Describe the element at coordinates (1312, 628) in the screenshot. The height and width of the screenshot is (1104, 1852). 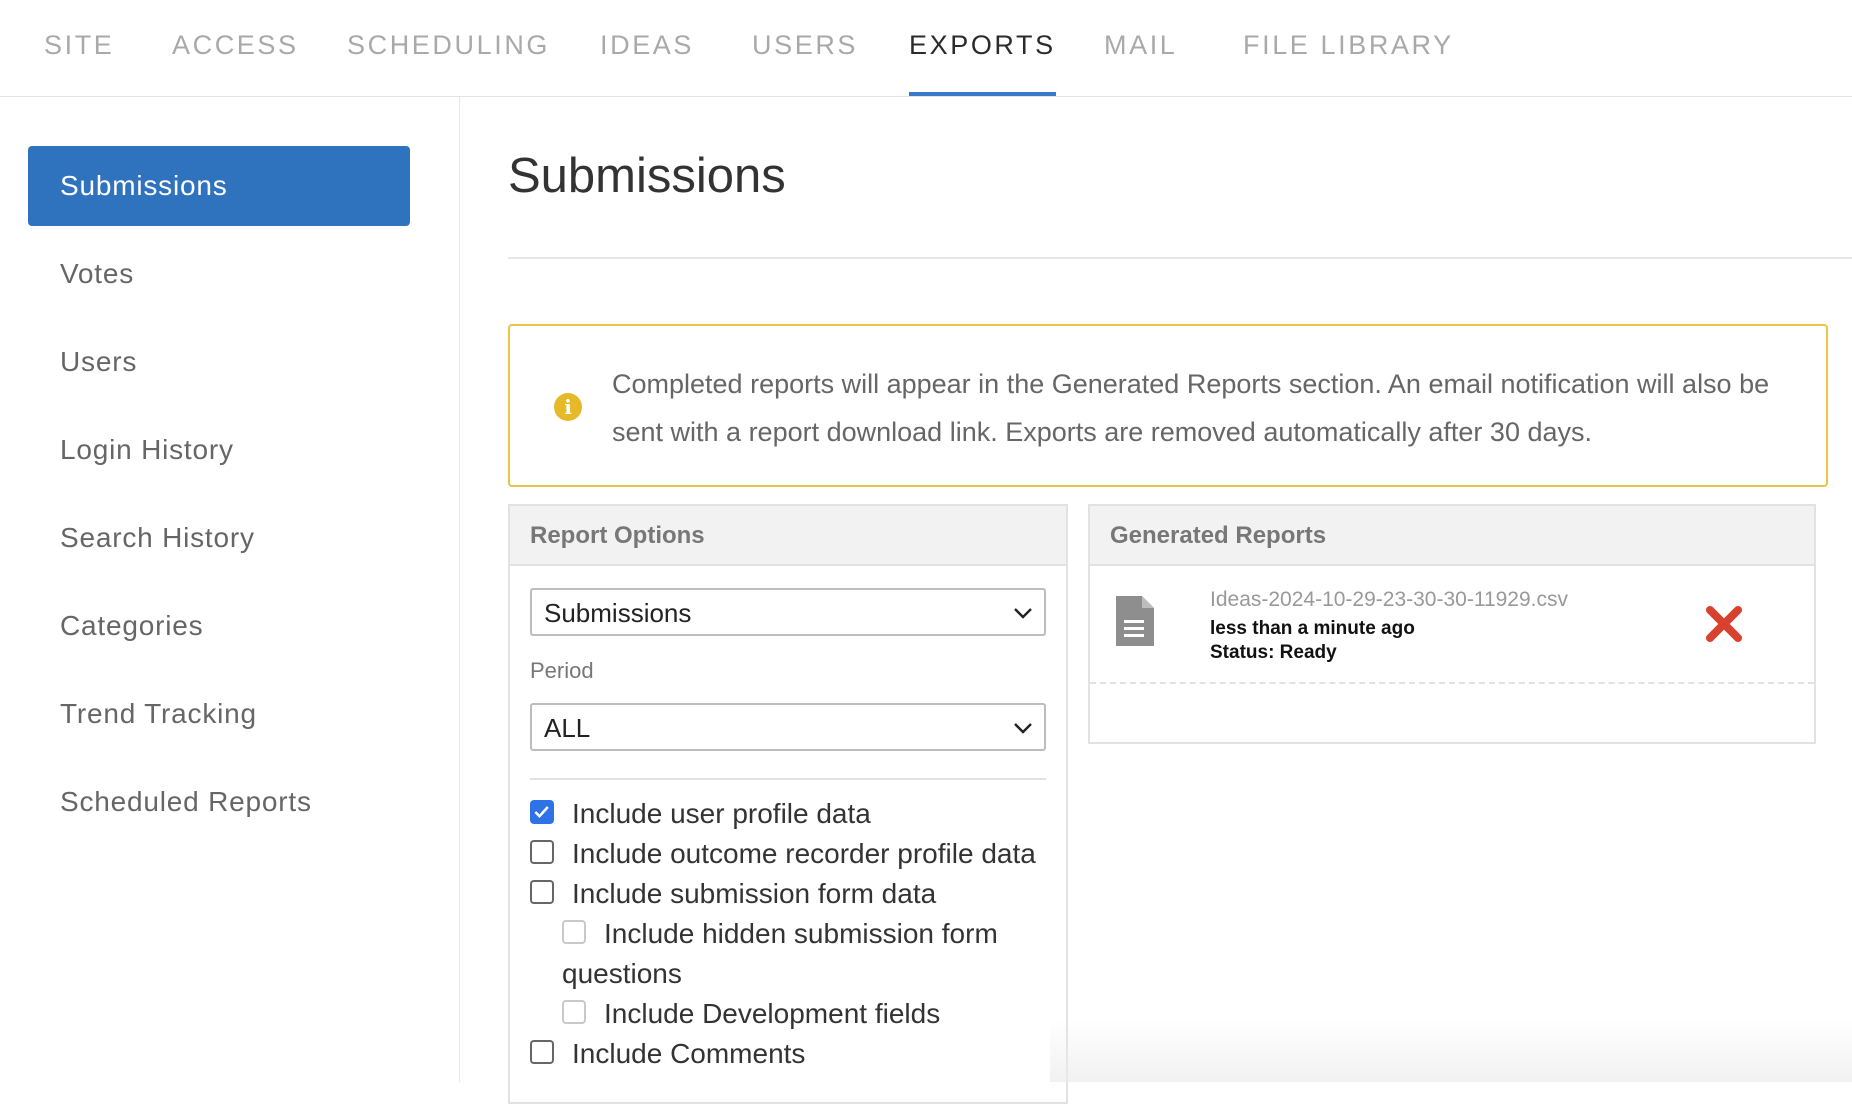
I see `report-time: less than a minute ago` at that location.